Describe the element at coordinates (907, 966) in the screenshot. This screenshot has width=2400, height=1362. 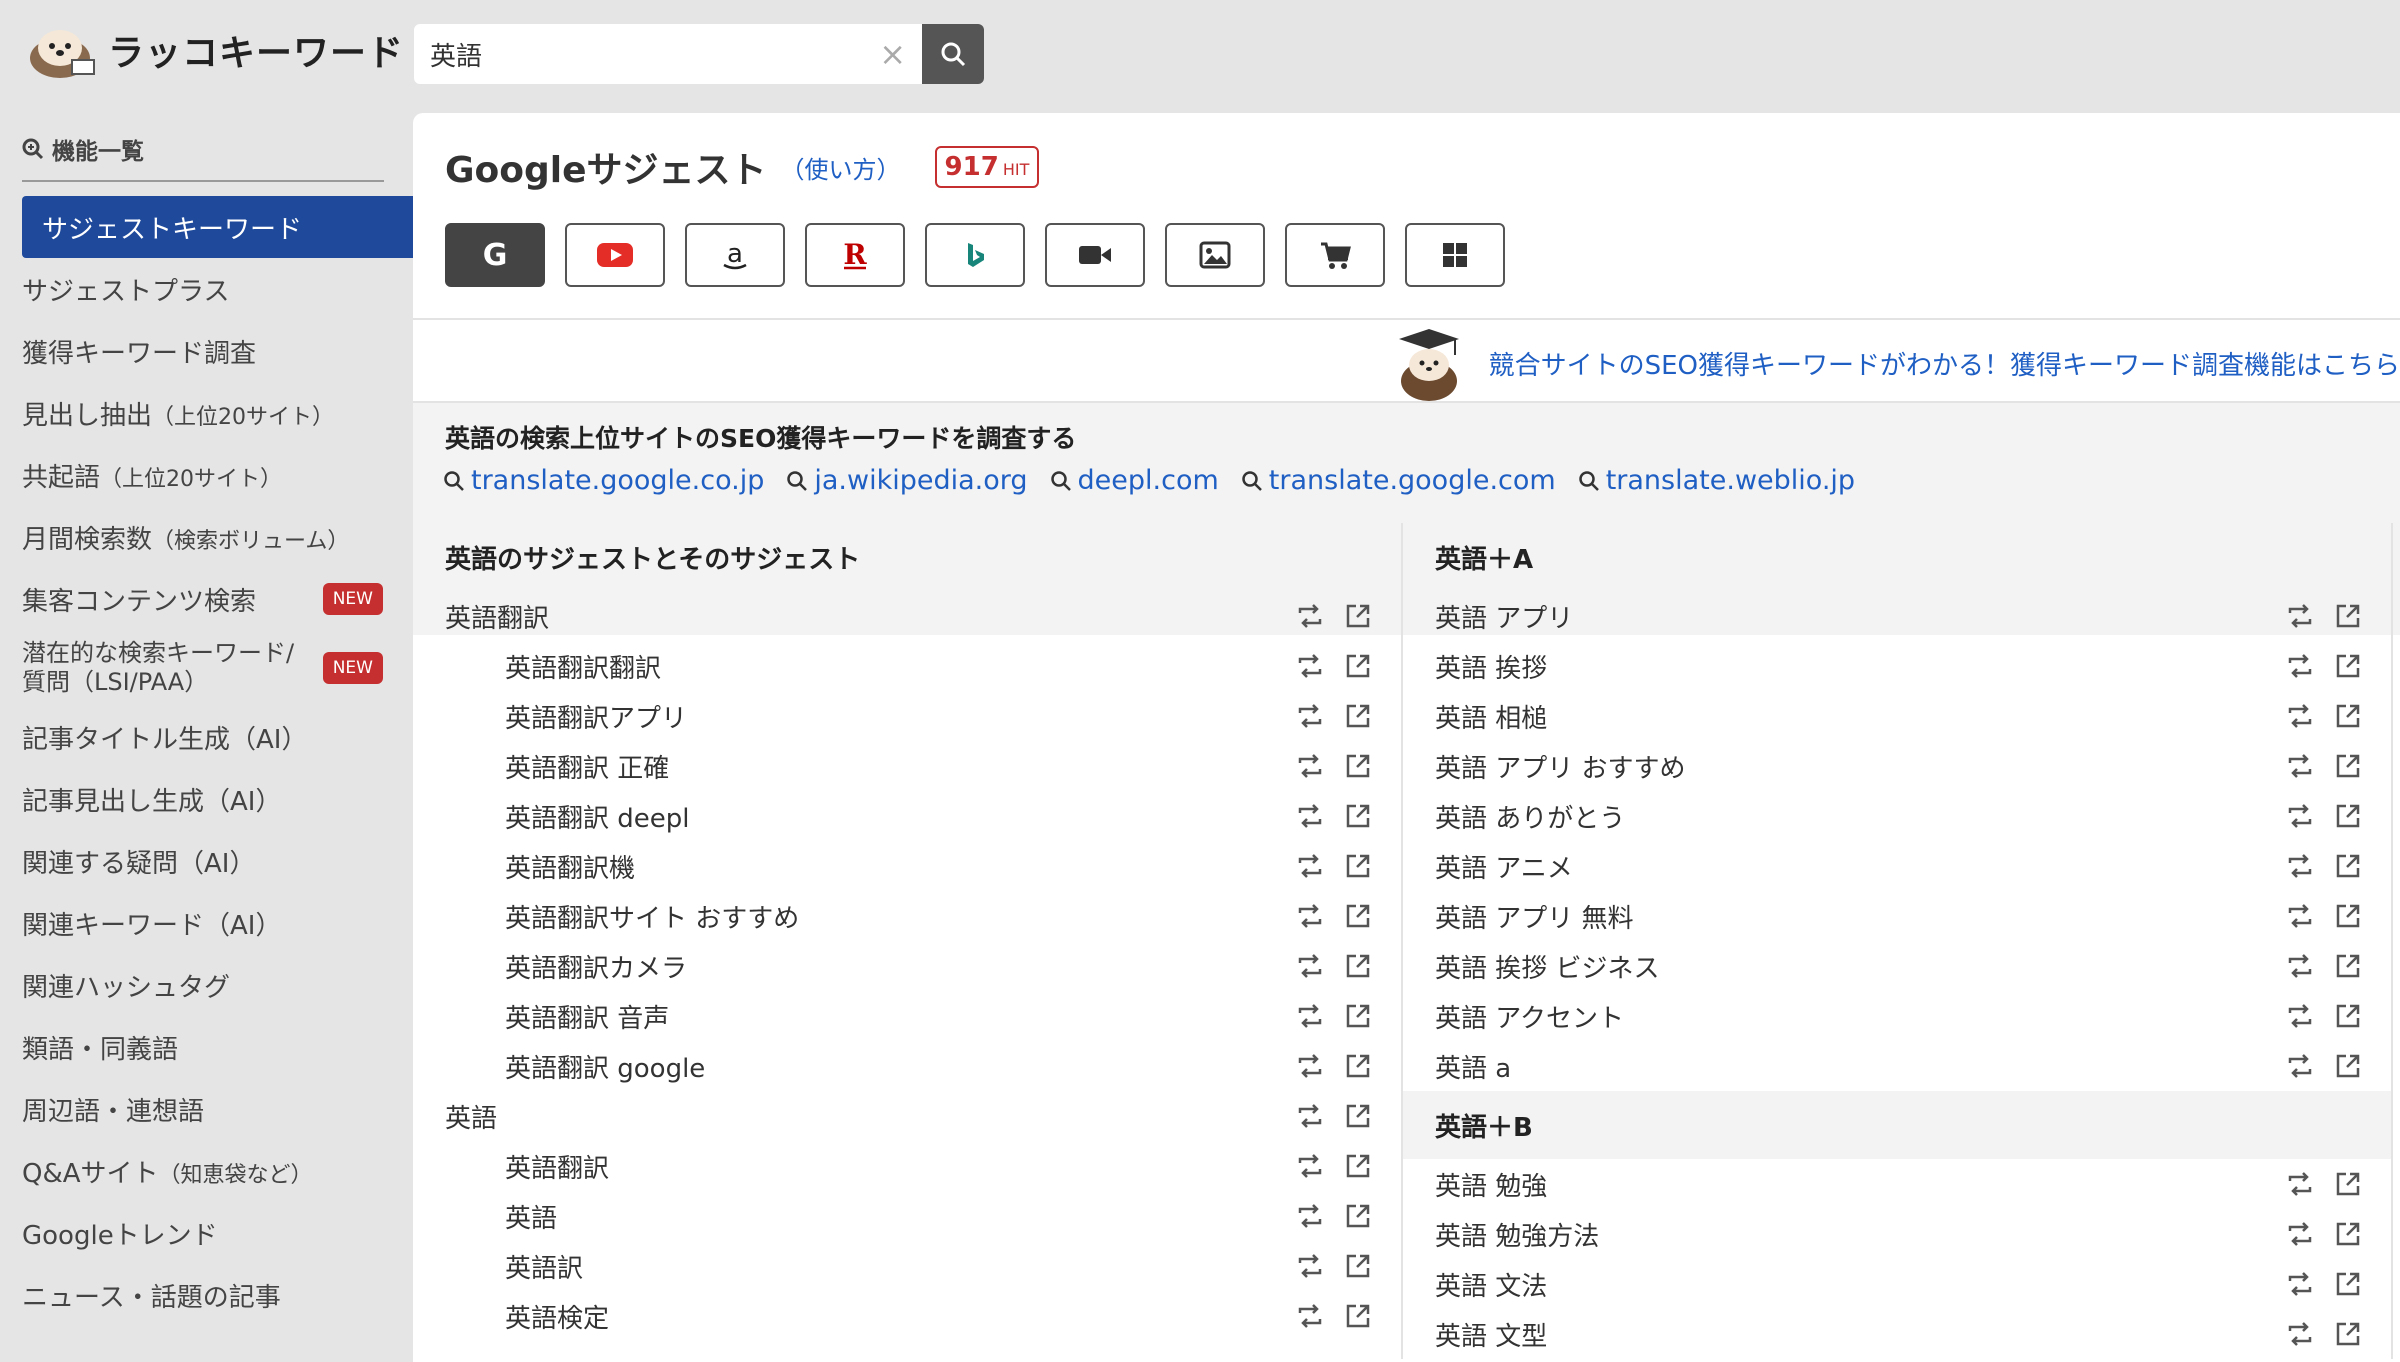
I see `keyword-row: 英語翻訳カメラ` at that location.